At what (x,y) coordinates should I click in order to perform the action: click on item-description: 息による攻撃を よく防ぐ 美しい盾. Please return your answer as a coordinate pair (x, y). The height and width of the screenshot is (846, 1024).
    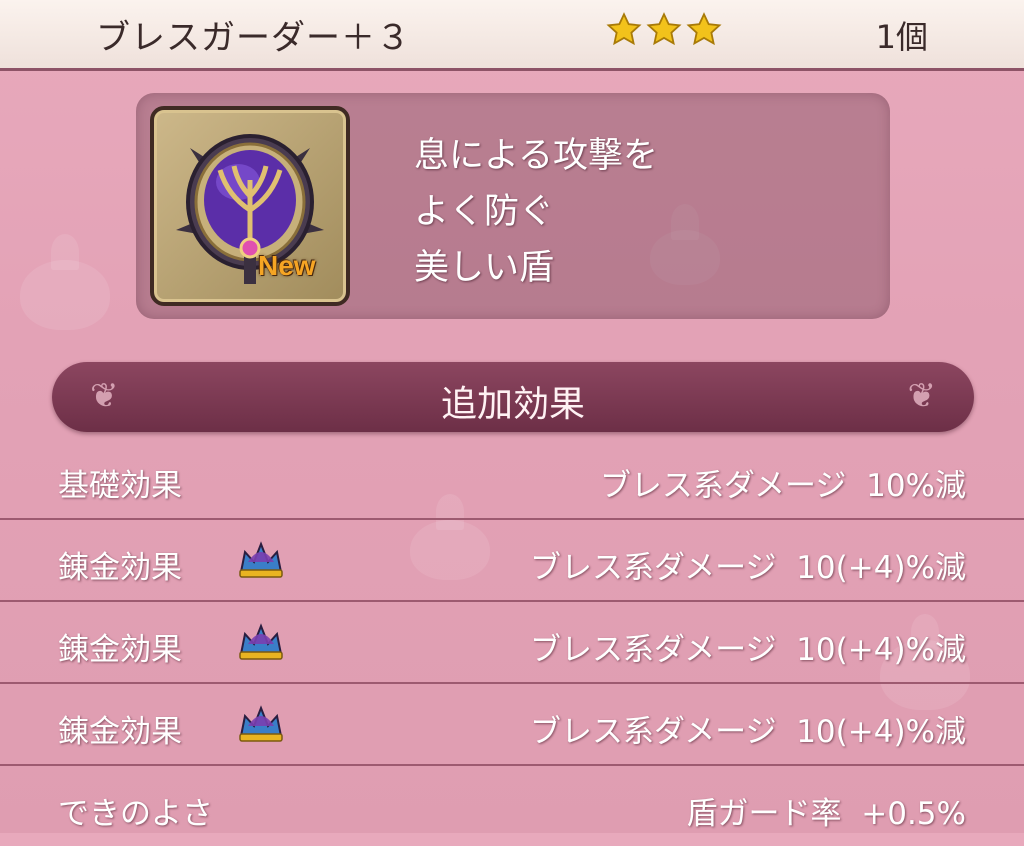
    Looking at the image, I should click on (536, 212).